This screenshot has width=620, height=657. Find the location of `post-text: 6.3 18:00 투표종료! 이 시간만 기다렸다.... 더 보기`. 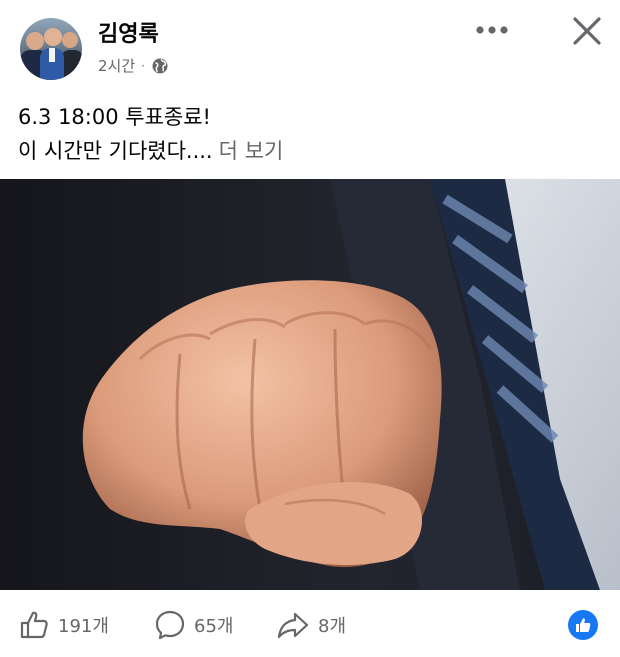

post-text: 6.3 18:00 투표종료! 이 시간만 기다렸다.... 더 보기 is located at coordinates (313, 134).